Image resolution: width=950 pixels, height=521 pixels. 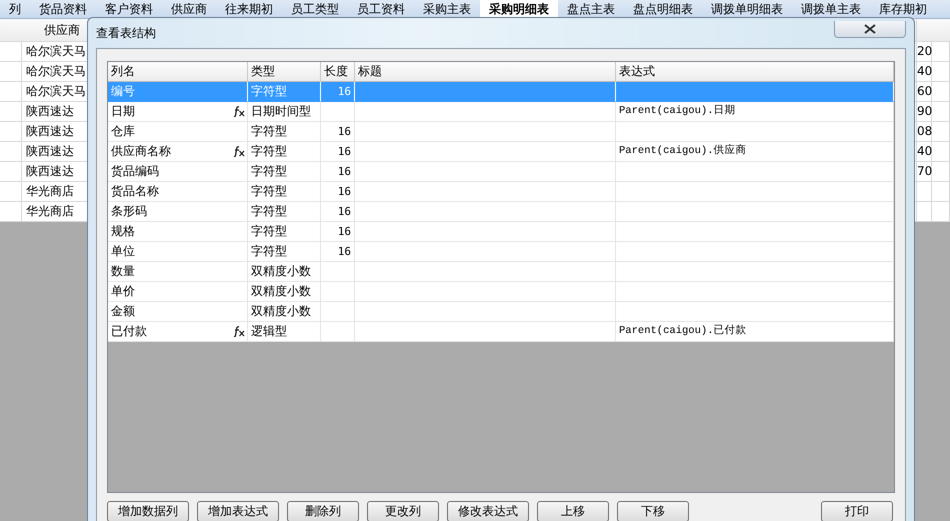 What do you see at coordinates (123, 251) in the screenshot?
I see `table-cell-text: 单位` at bounding box center [123, 251].